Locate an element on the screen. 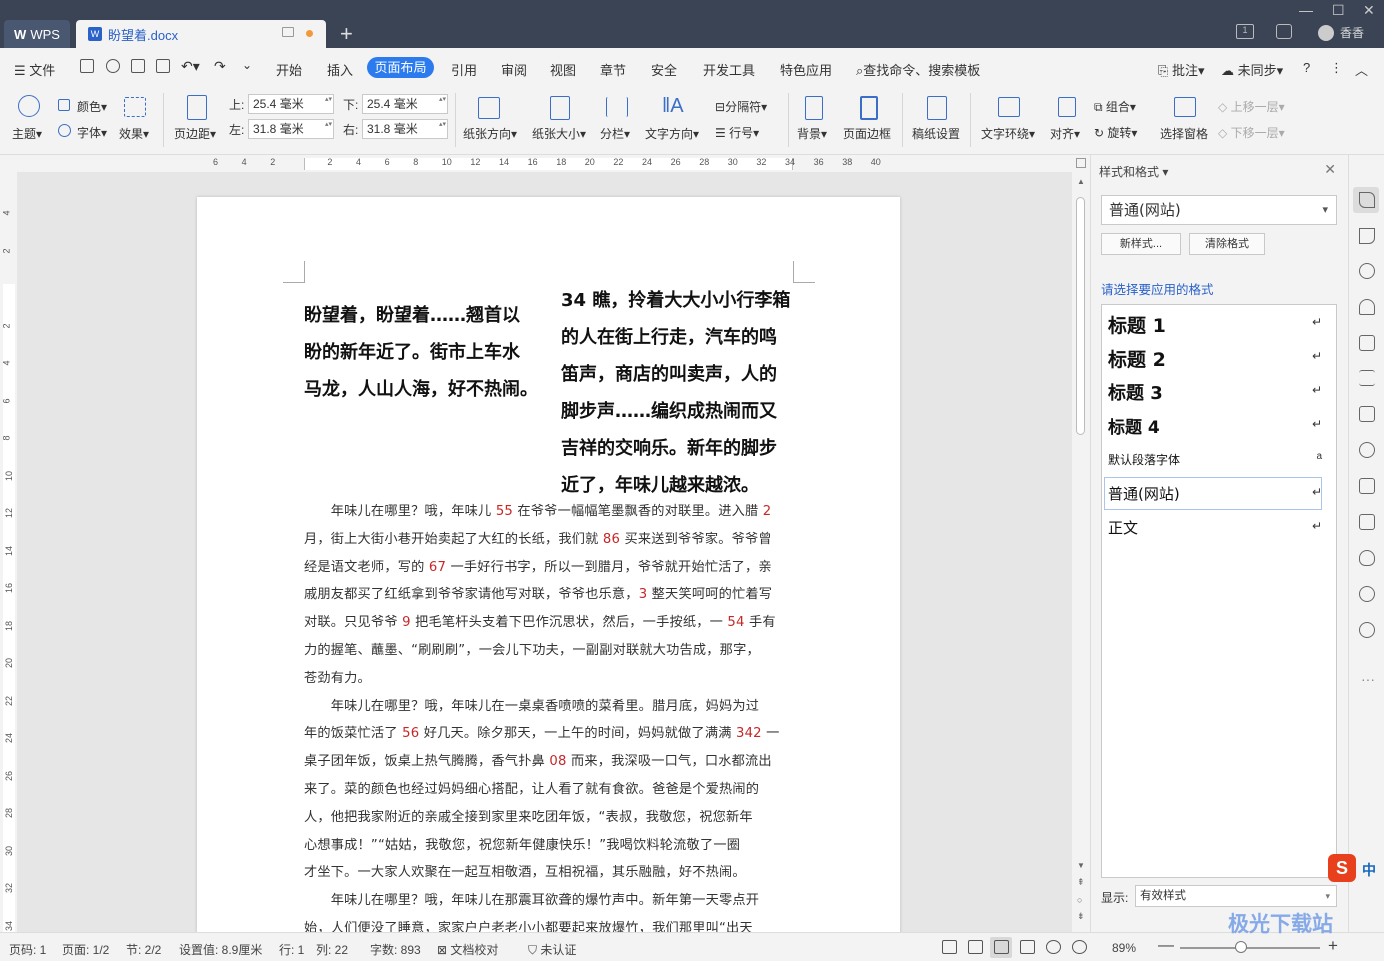  redo-icon: ↷ is located at coordinates (220, 66).